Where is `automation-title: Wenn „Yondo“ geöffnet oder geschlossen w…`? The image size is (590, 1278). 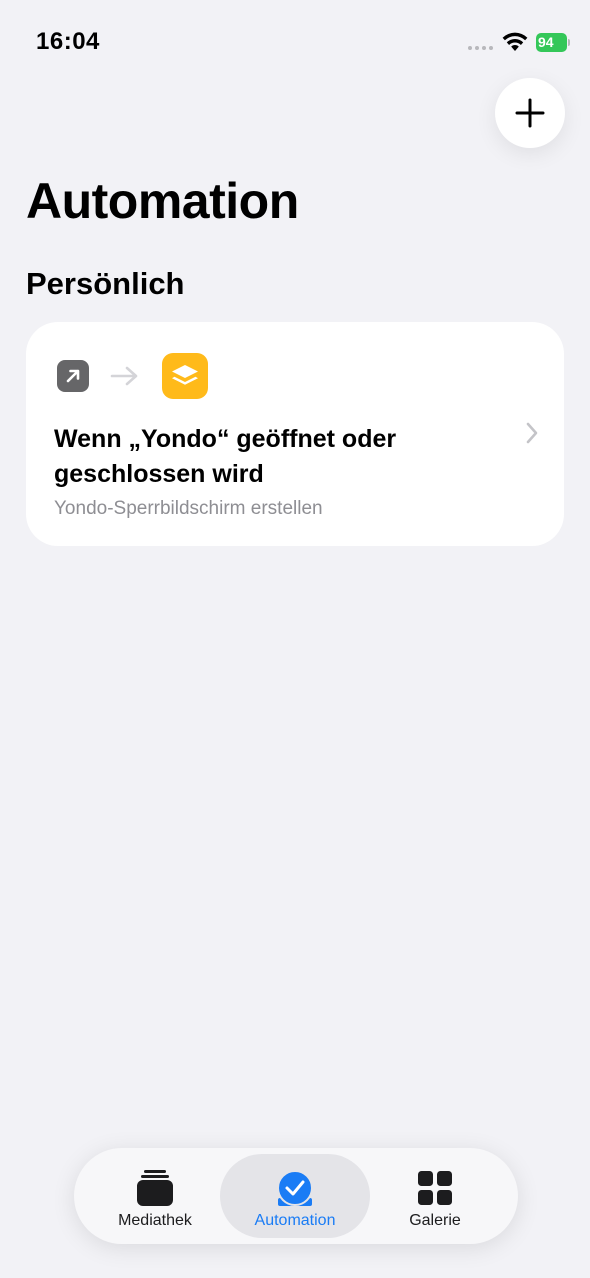 automation-title: Wenn „Yondo“ geöffnet oder geschlossen w… is located at coordinates (225, 456).